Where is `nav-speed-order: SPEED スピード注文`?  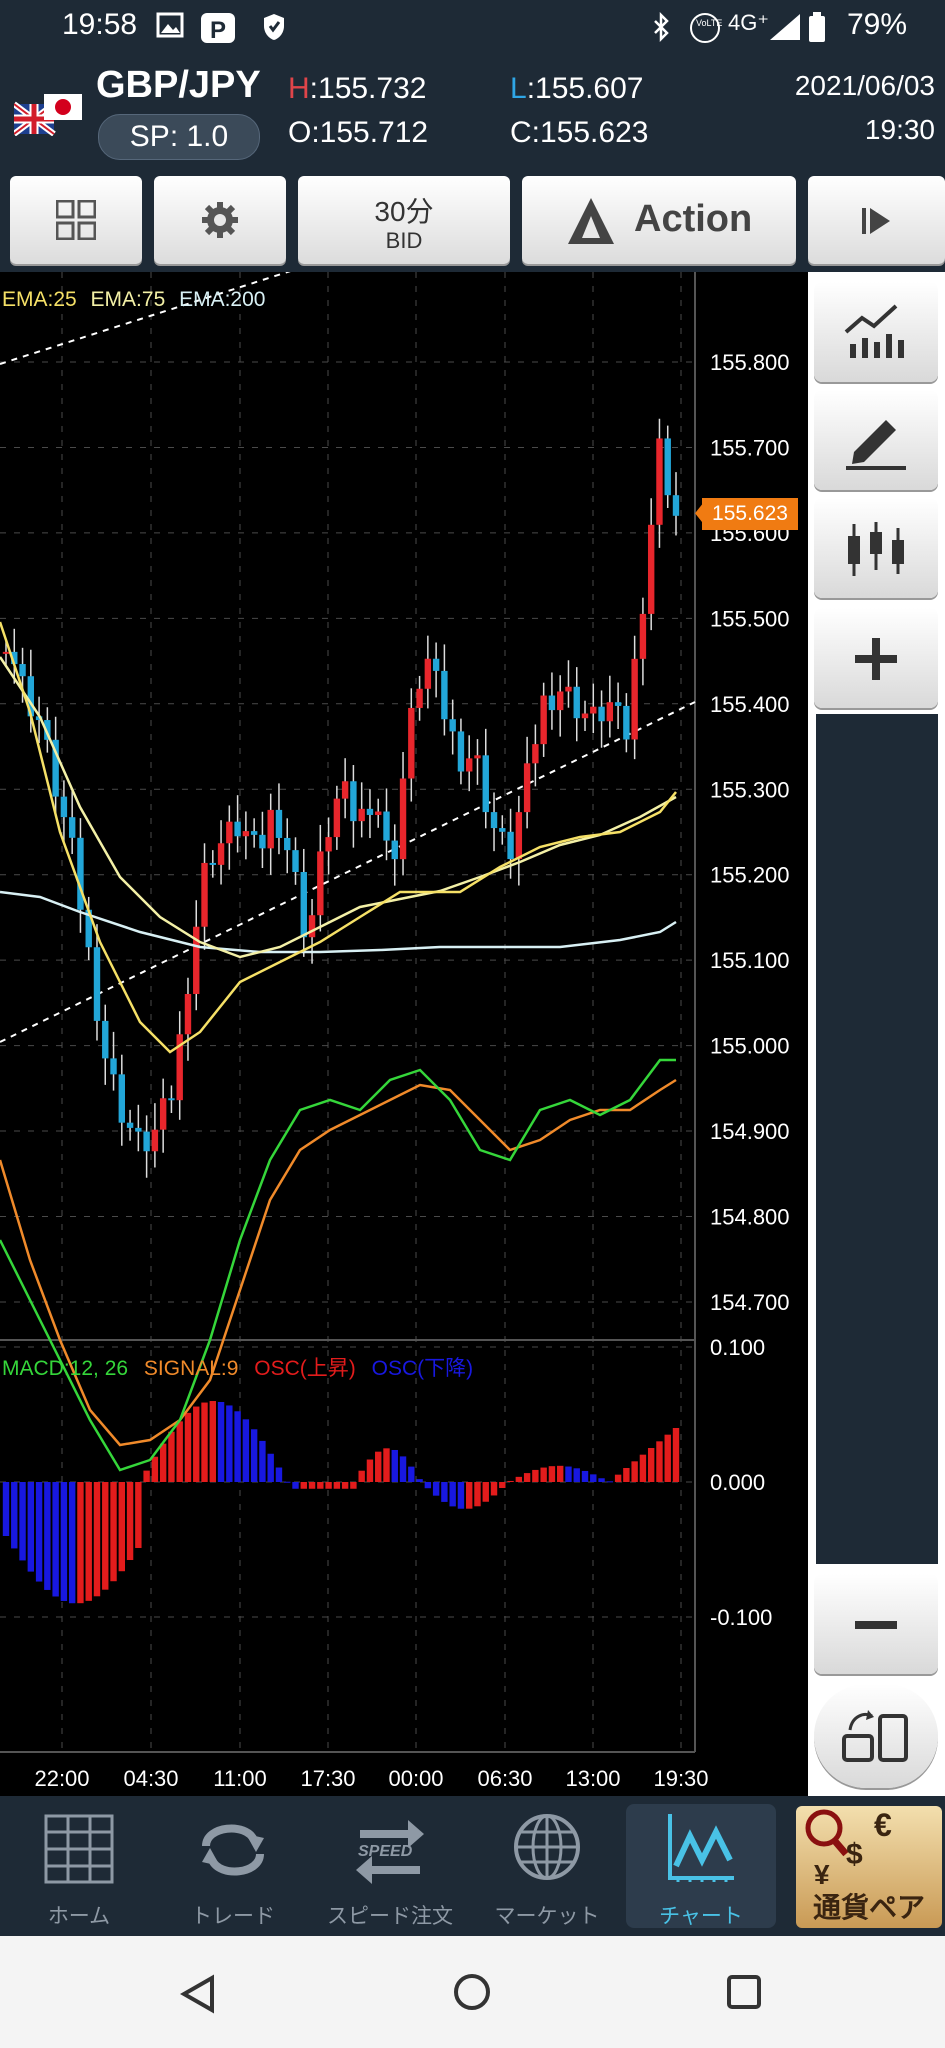
nav-speed-order: SPEED スピード注文 is located at coordinates (390, 1866).